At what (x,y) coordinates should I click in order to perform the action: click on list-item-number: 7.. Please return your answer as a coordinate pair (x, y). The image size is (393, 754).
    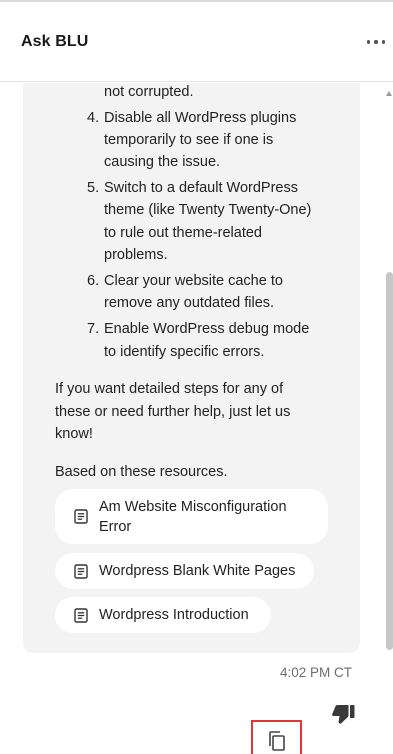
    Looking at the image, I should click on (93, 329).